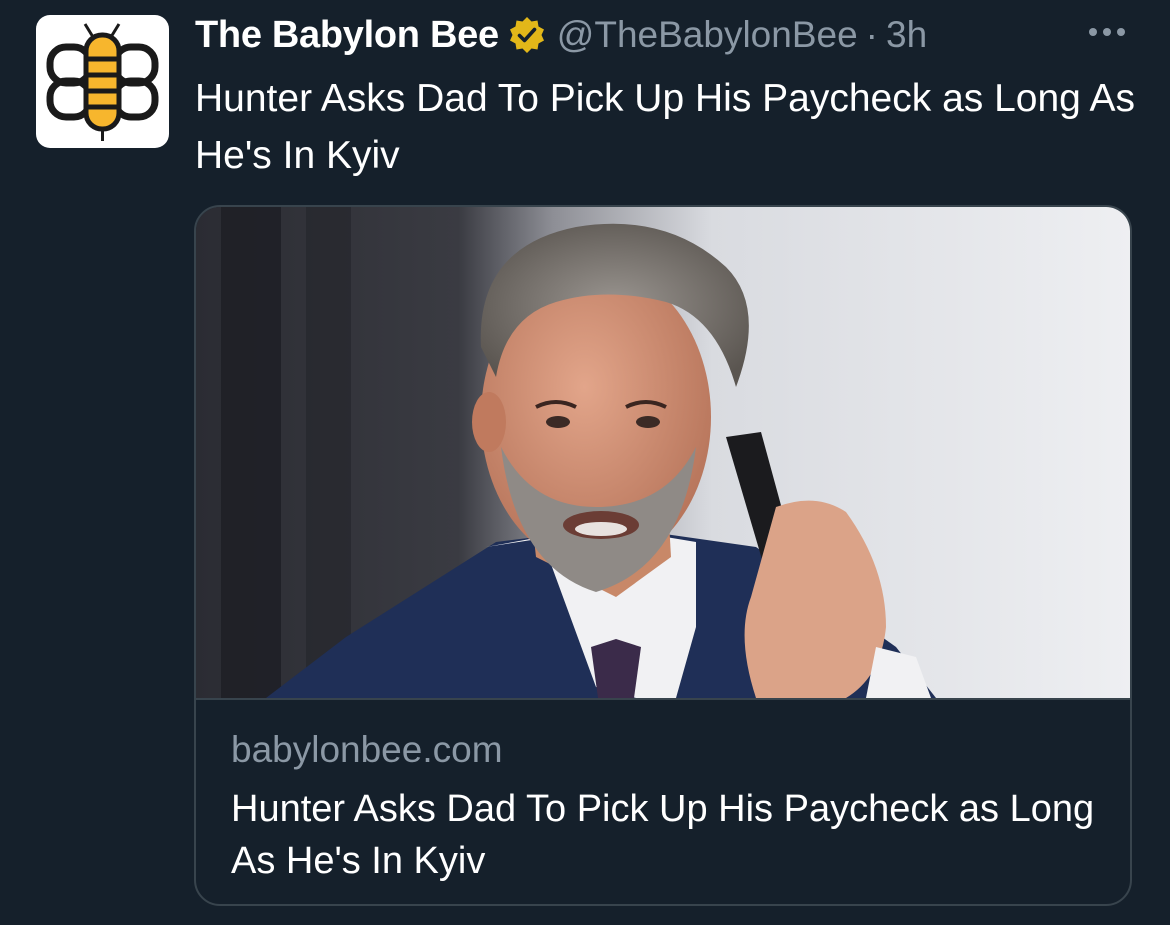 The width and height of the screenshot is (1170, 925). Describe the element at coordinates (906, 35) in the screenshot. I see `timestamp: 3h` at that location.